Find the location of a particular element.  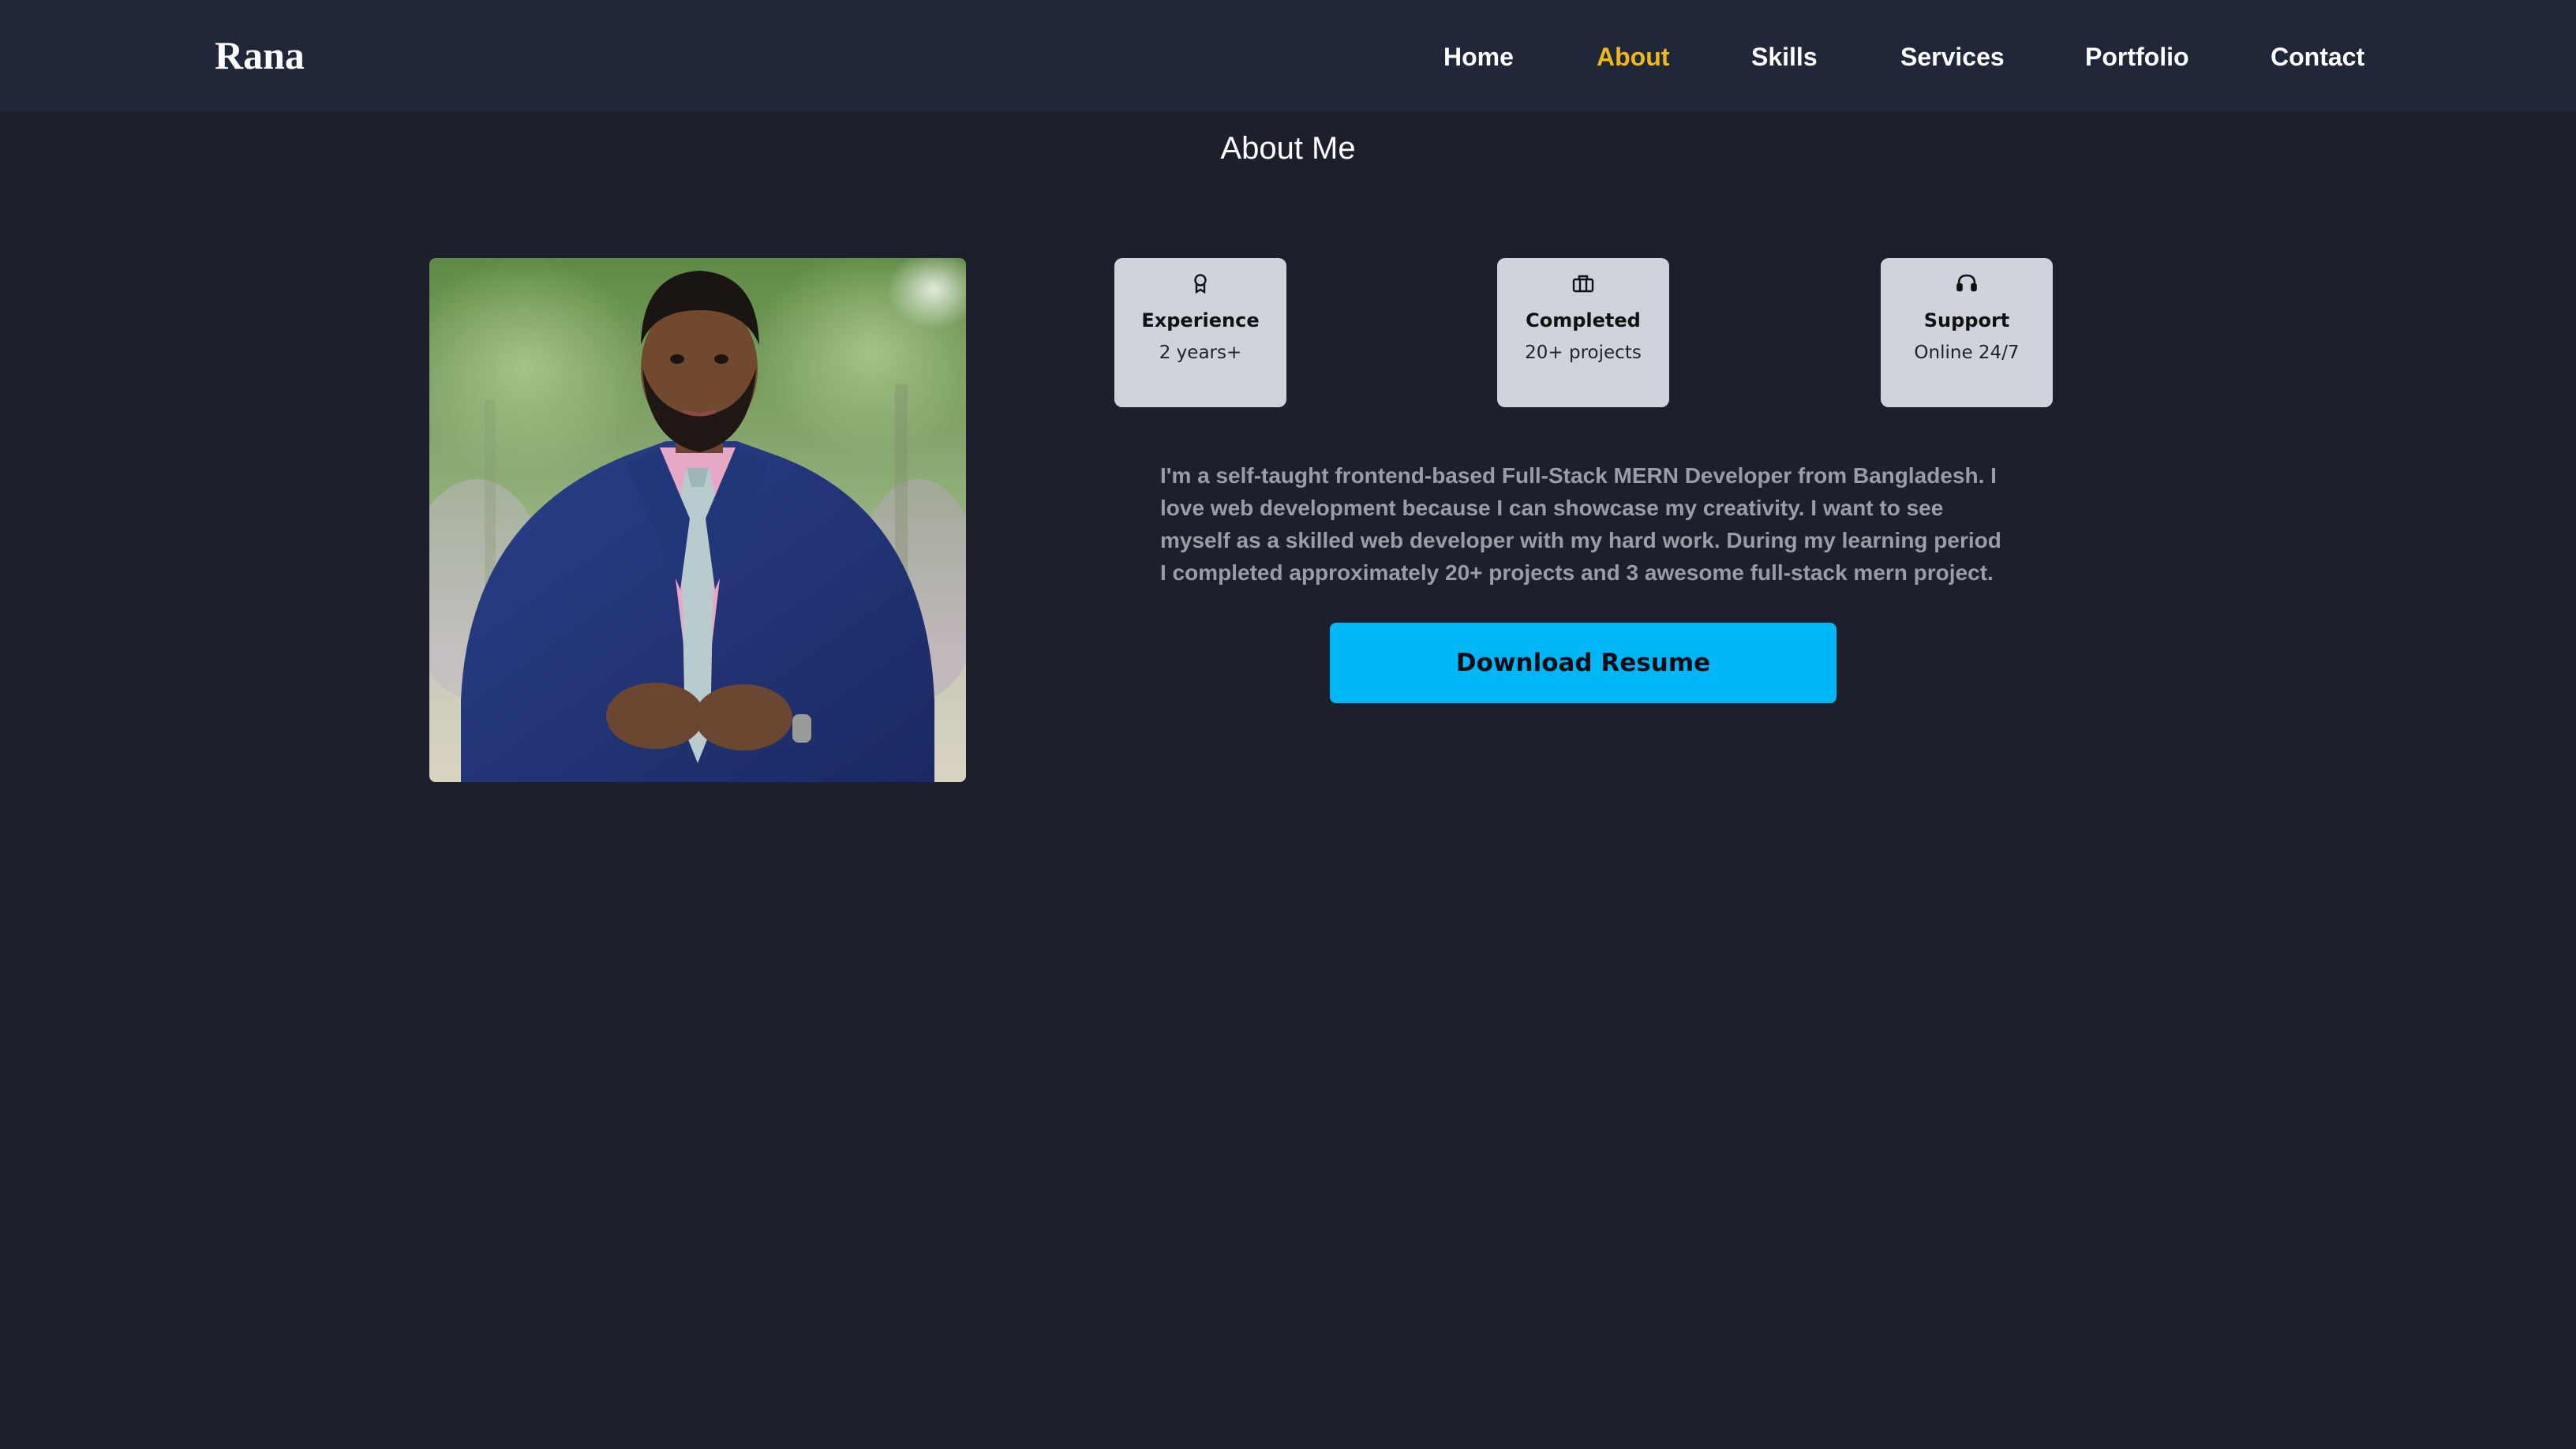

nav-link-services: Services is located at coordinates (1952, 56).